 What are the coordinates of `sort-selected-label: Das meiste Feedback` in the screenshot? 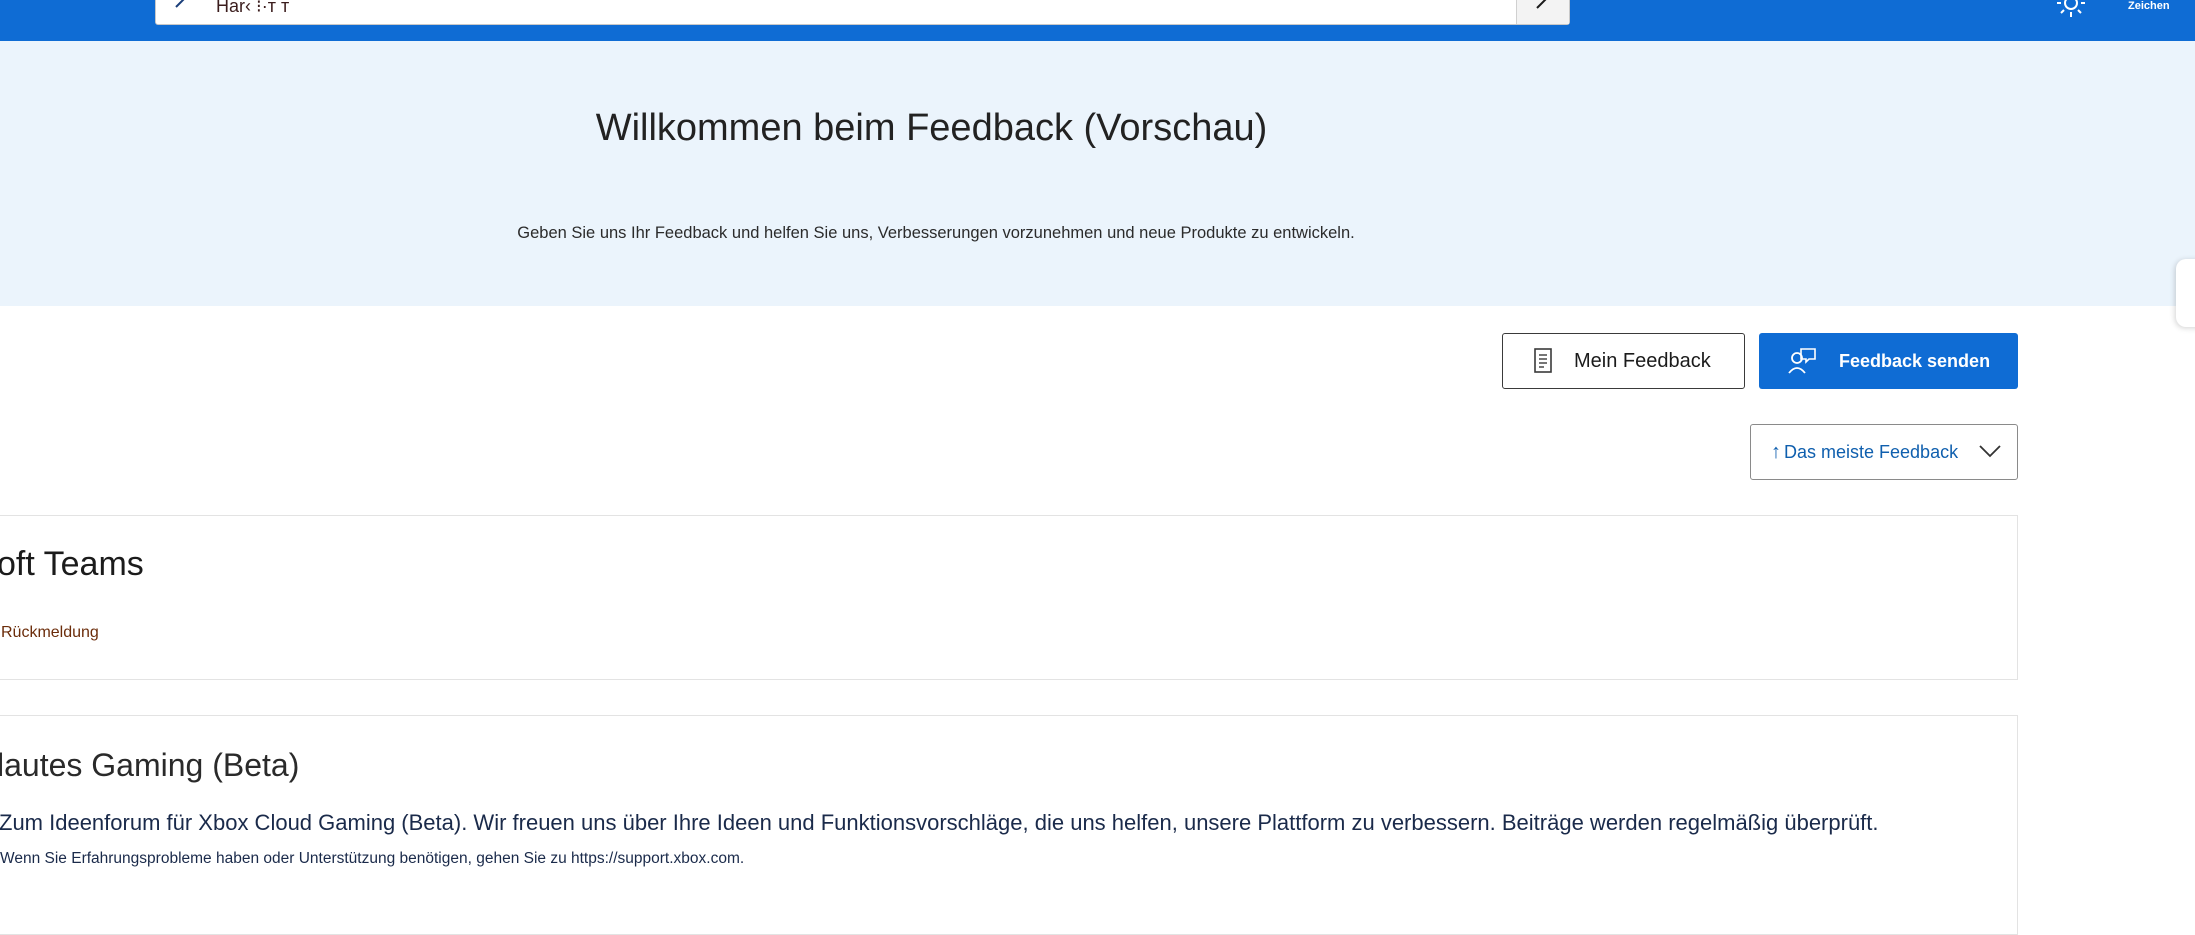 It's located at (1871, 451).